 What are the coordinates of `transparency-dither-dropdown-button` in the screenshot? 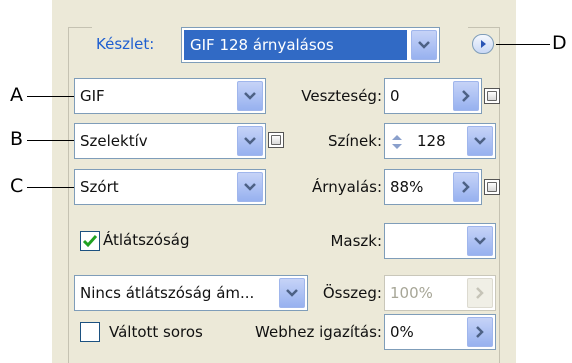 It's located at (292, 293).